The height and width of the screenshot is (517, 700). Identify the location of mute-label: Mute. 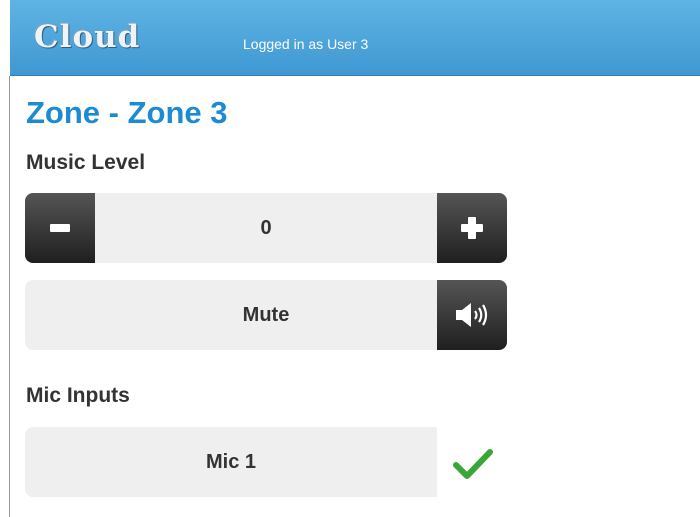
(266, 314).